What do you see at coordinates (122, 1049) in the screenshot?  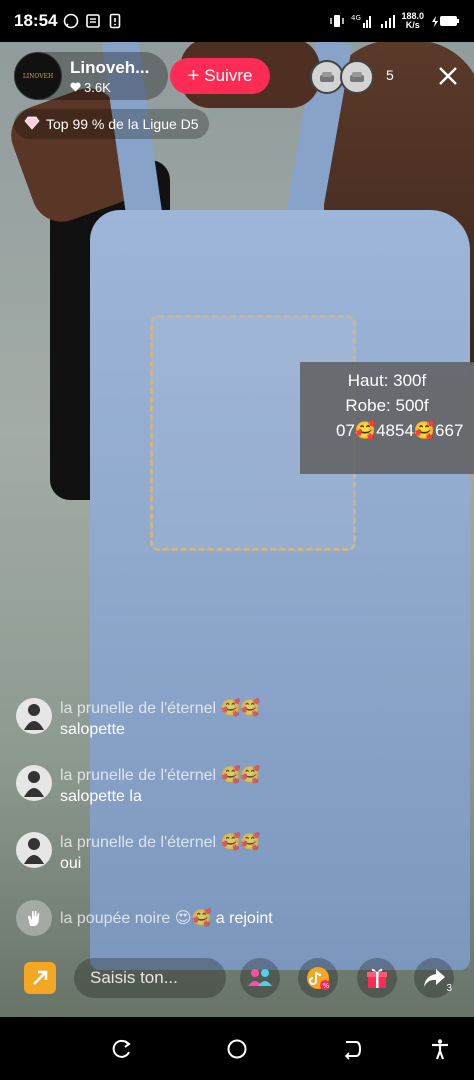 I see `recent-apps-icon` at bounding box center [122, 1049].